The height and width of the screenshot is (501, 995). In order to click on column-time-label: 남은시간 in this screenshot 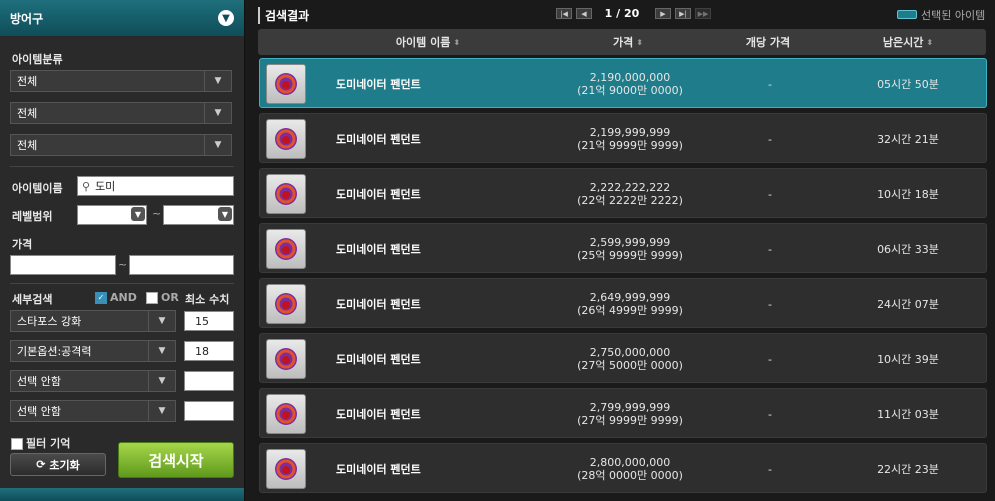, I will do `click(903, 42)`.